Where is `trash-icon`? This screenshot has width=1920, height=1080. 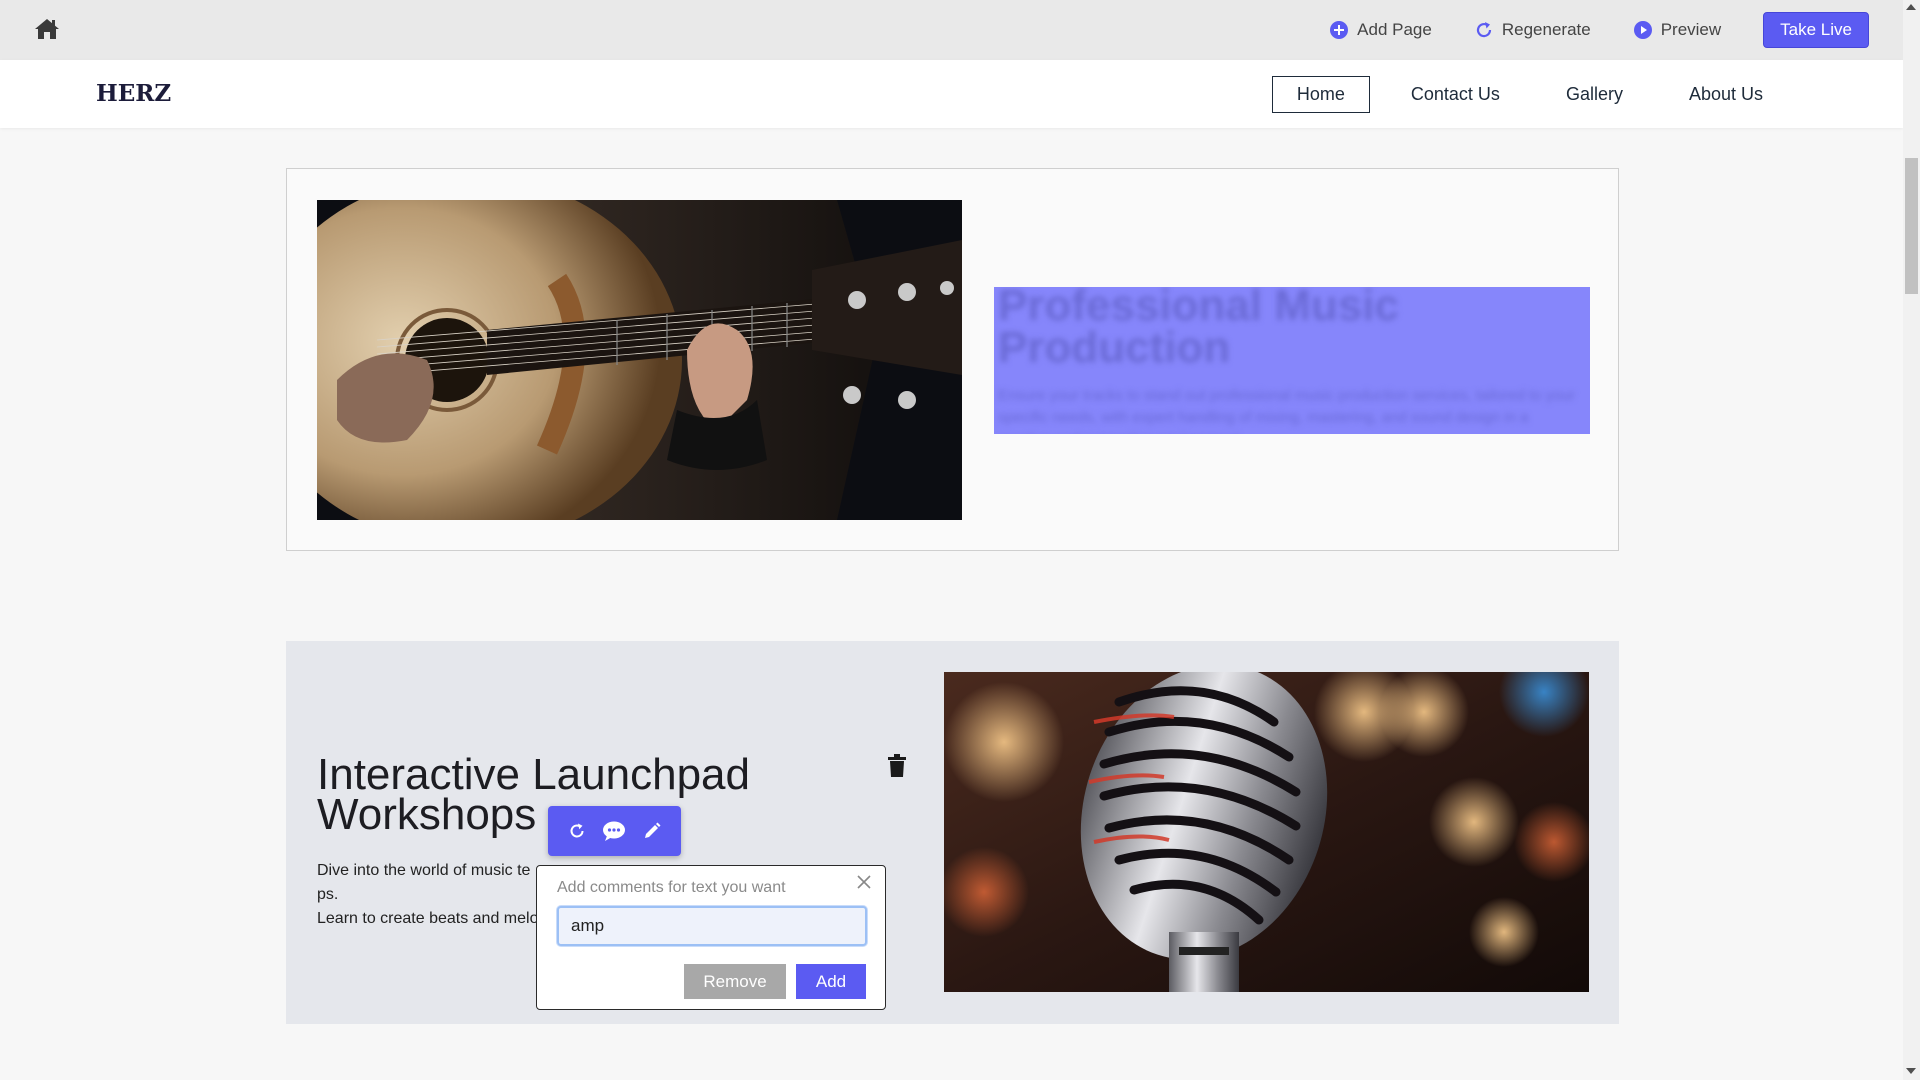
trash-icon is located at coordinates (897, 766).